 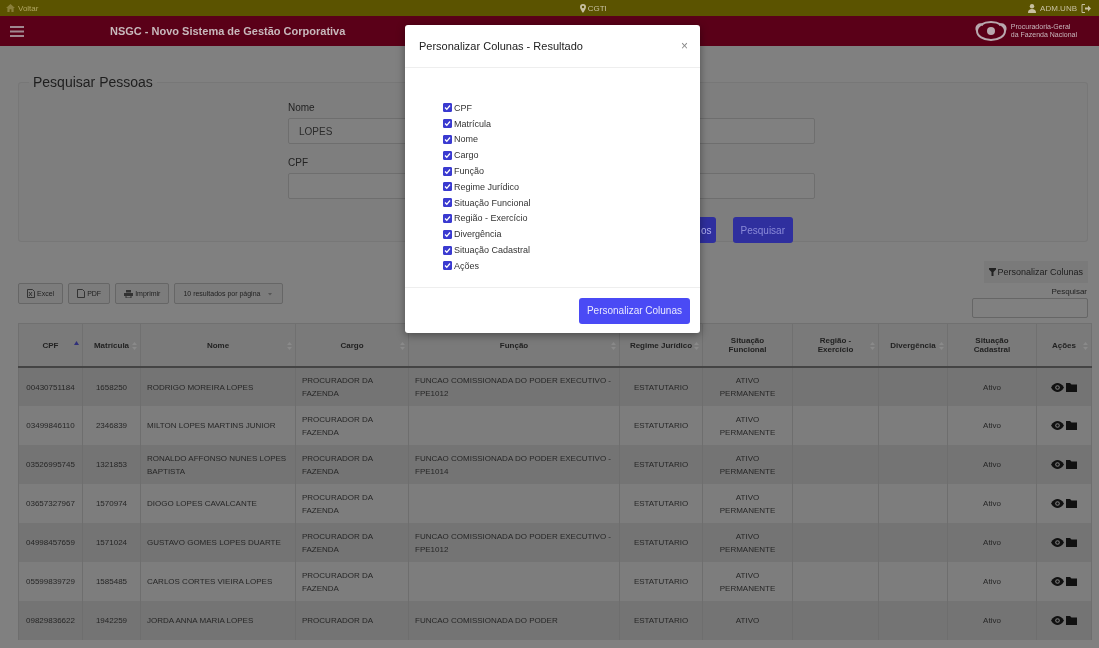 I want to click on search-button: Pesquisar, so click(x=762, y=230).